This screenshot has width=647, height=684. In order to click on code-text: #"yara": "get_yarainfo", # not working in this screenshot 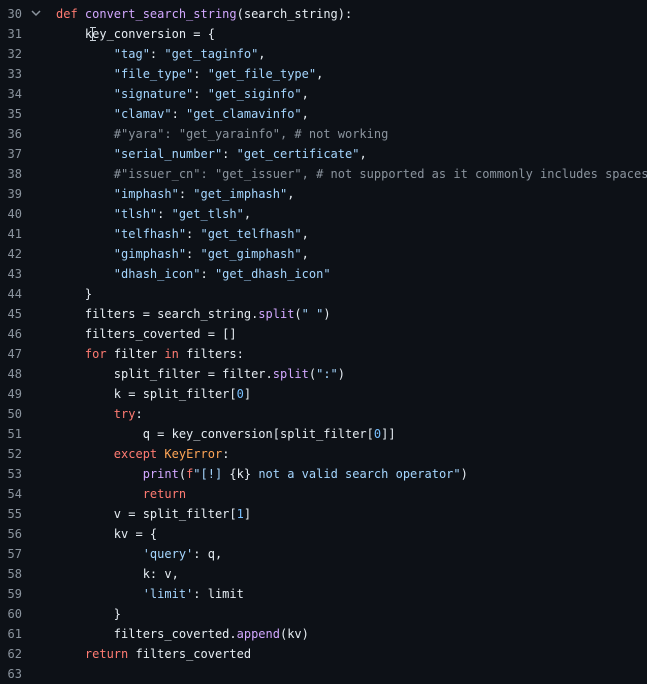, I will do `click(222, 134)`.